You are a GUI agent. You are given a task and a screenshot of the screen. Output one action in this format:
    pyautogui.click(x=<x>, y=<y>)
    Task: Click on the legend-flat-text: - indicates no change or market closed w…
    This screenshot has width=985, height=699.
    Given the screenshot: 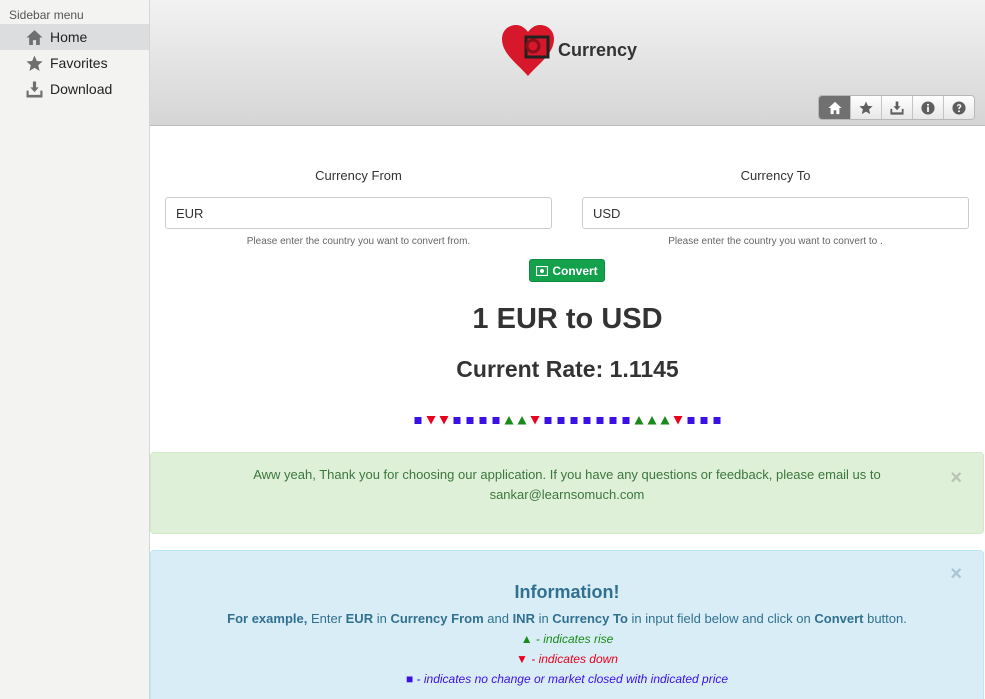 What is the action you would take?
    pyautogui.click(x=571, y=679)
    